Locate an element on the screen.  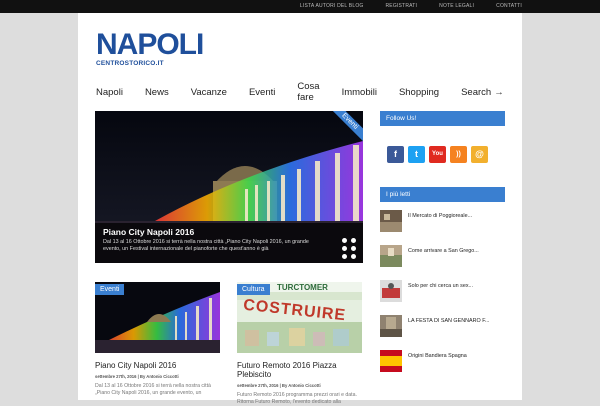
youtube-icon: You is located at coordinates (437, 154).